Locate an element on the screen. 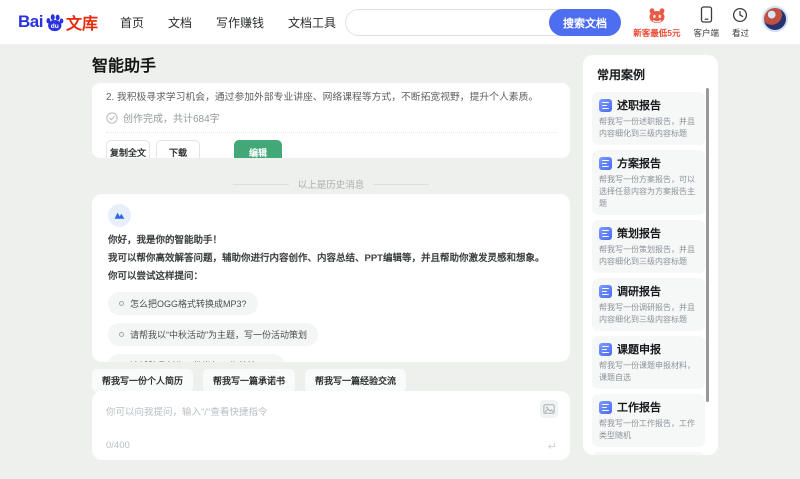 The height and width of the screenshot is (479, 800). divider-line-right is located at coordinates (401, 184).